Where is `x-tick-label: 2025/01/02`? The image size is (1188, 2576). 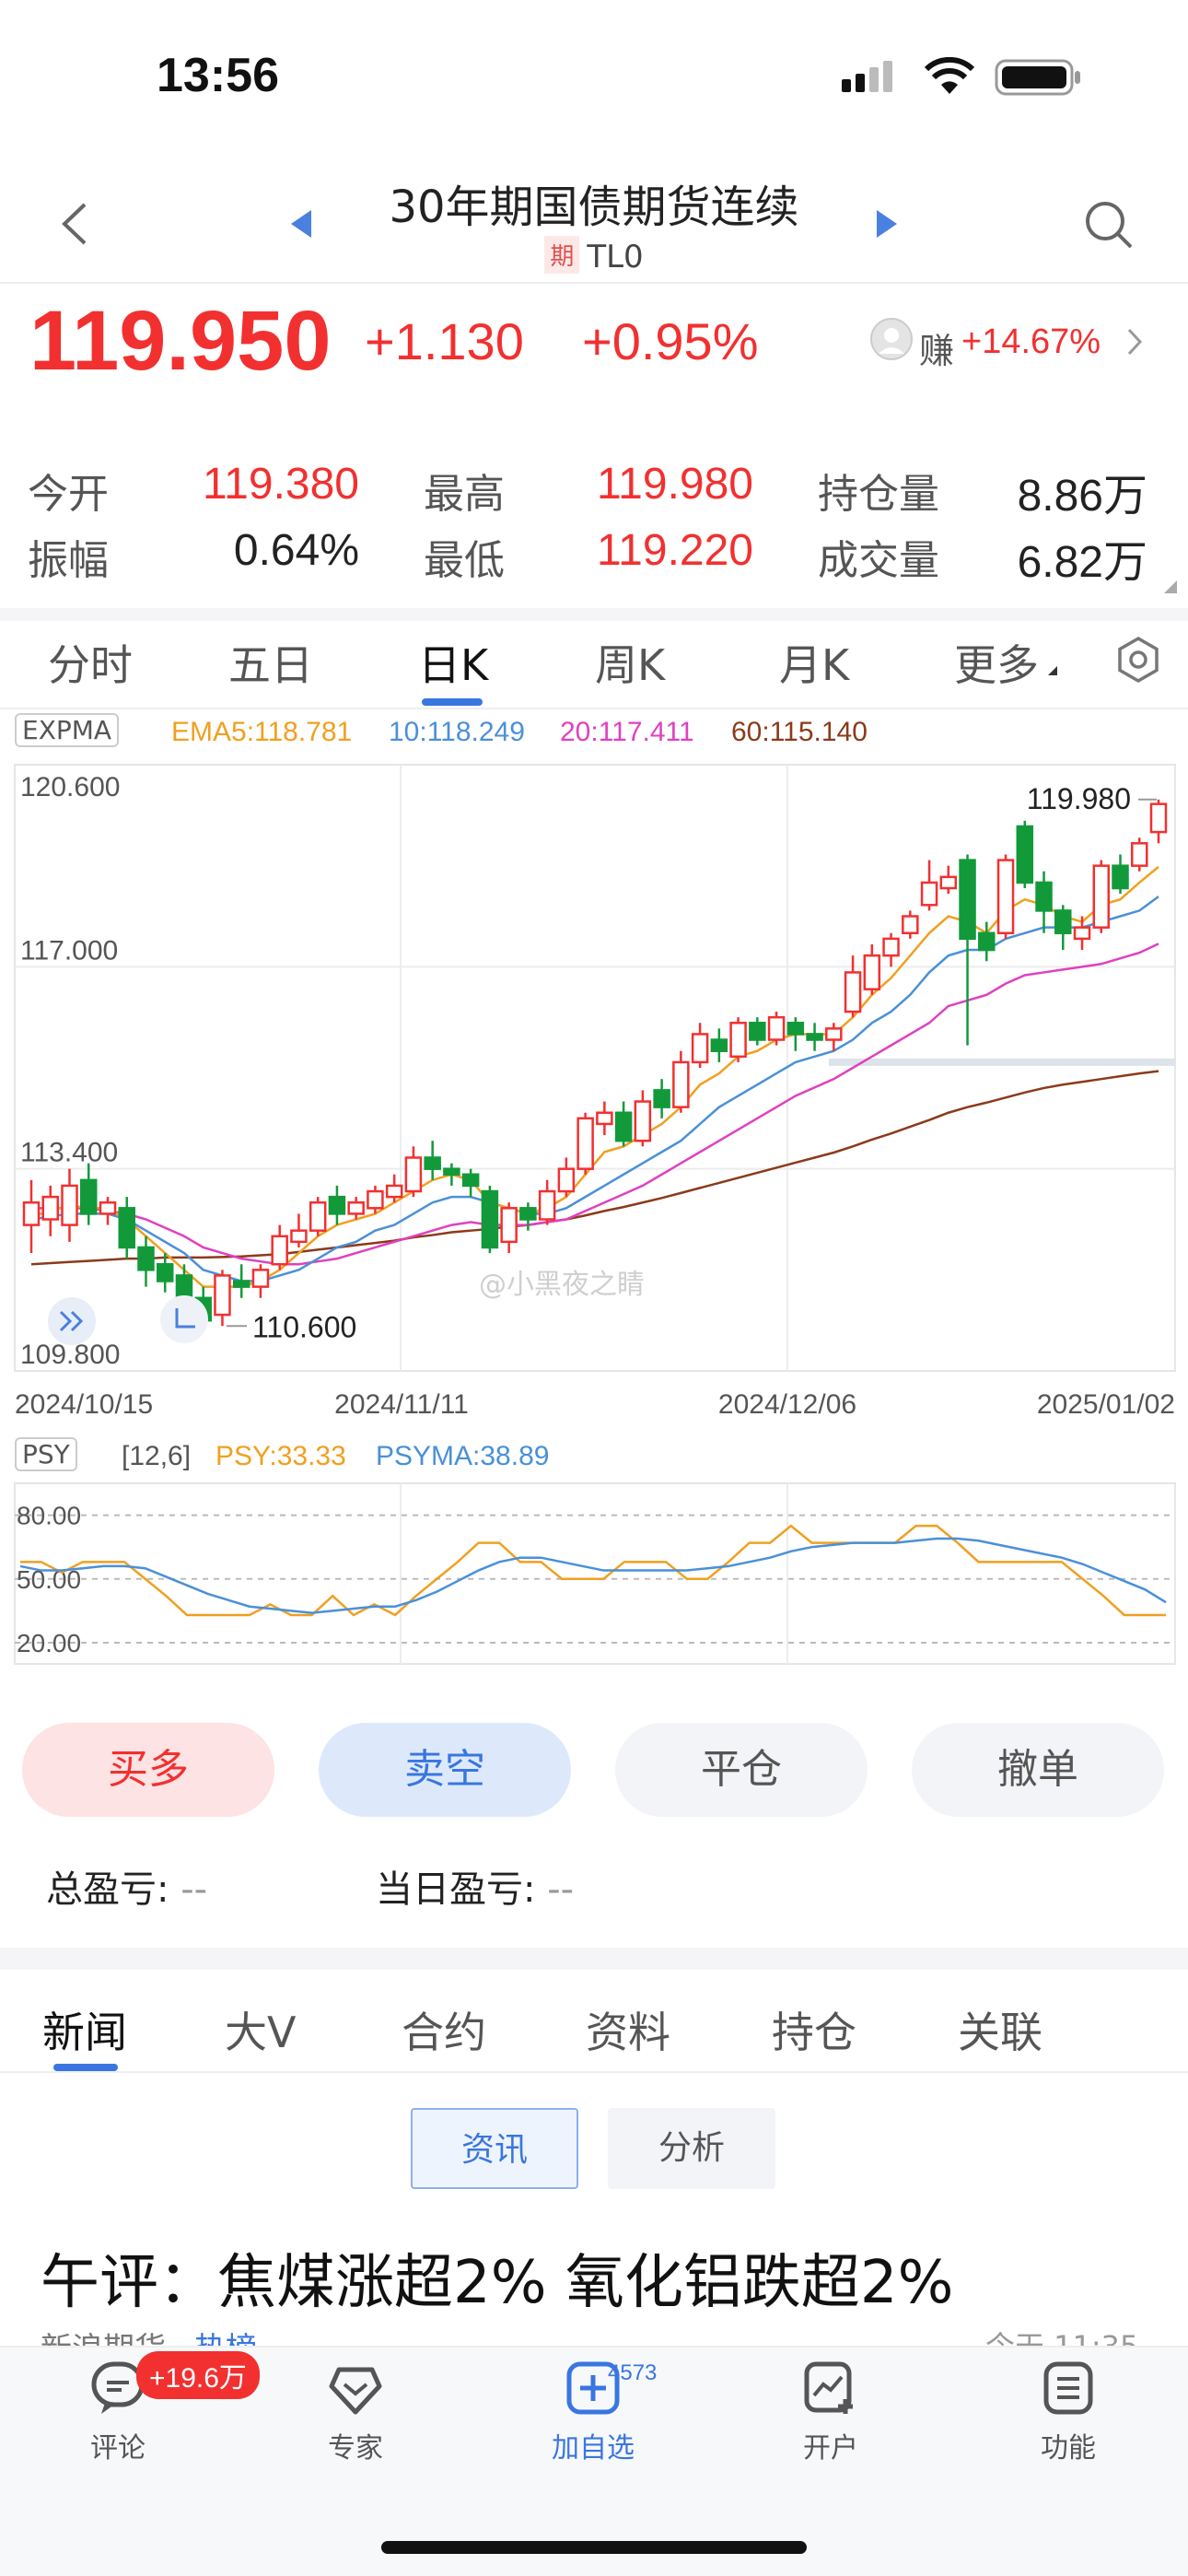
x-tick-label: 2025/01/02 is located at coordinates (1106, 1404).